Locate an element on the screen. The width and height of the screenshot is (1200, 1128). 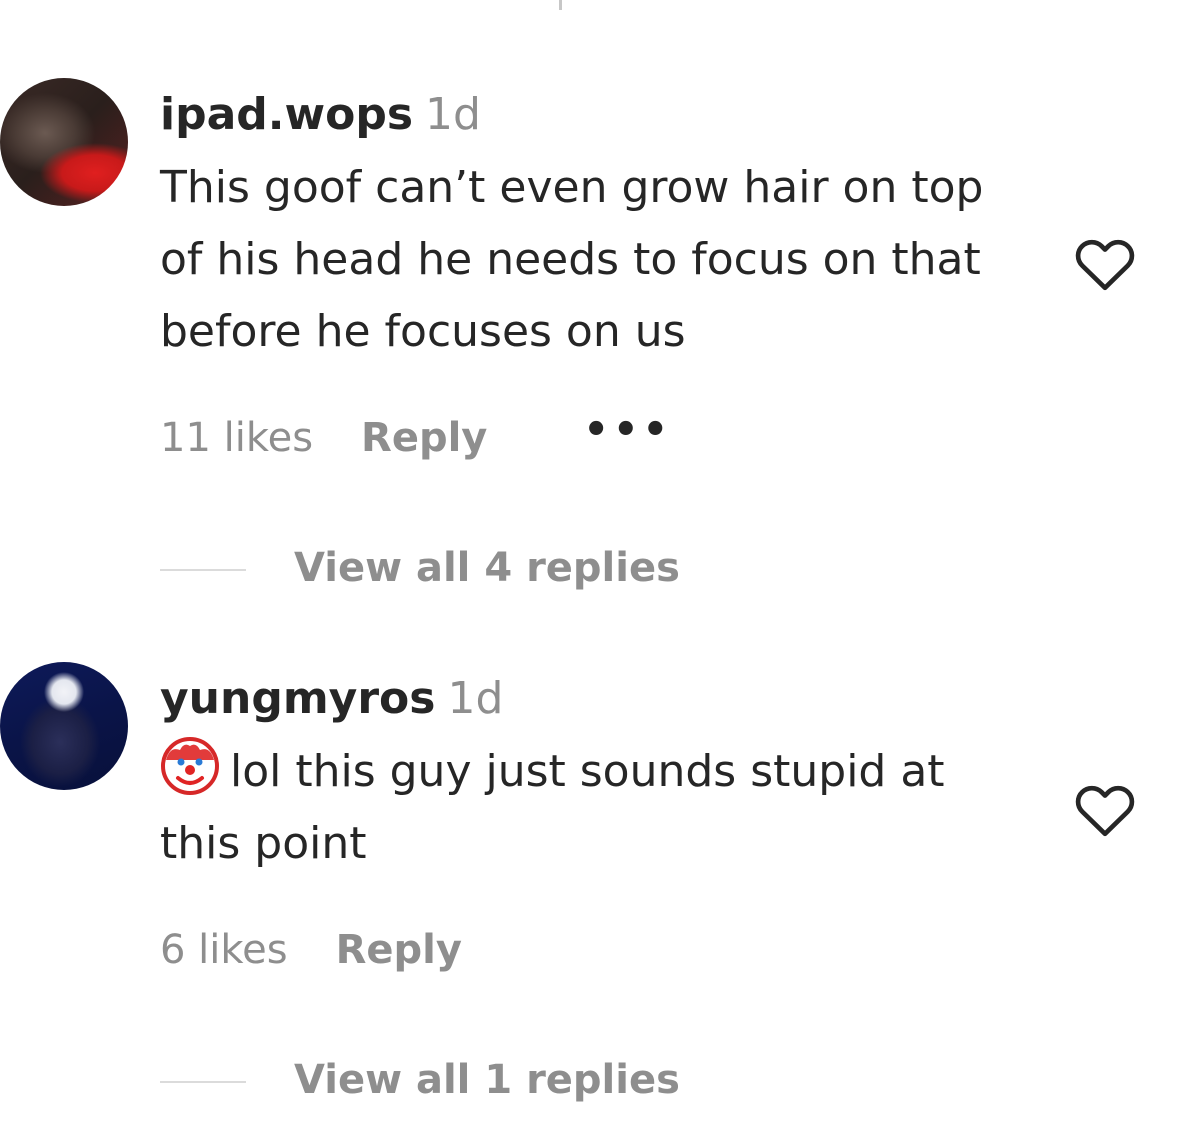
comment-header: yungmyros 1d is located at coordinates (610, 699).